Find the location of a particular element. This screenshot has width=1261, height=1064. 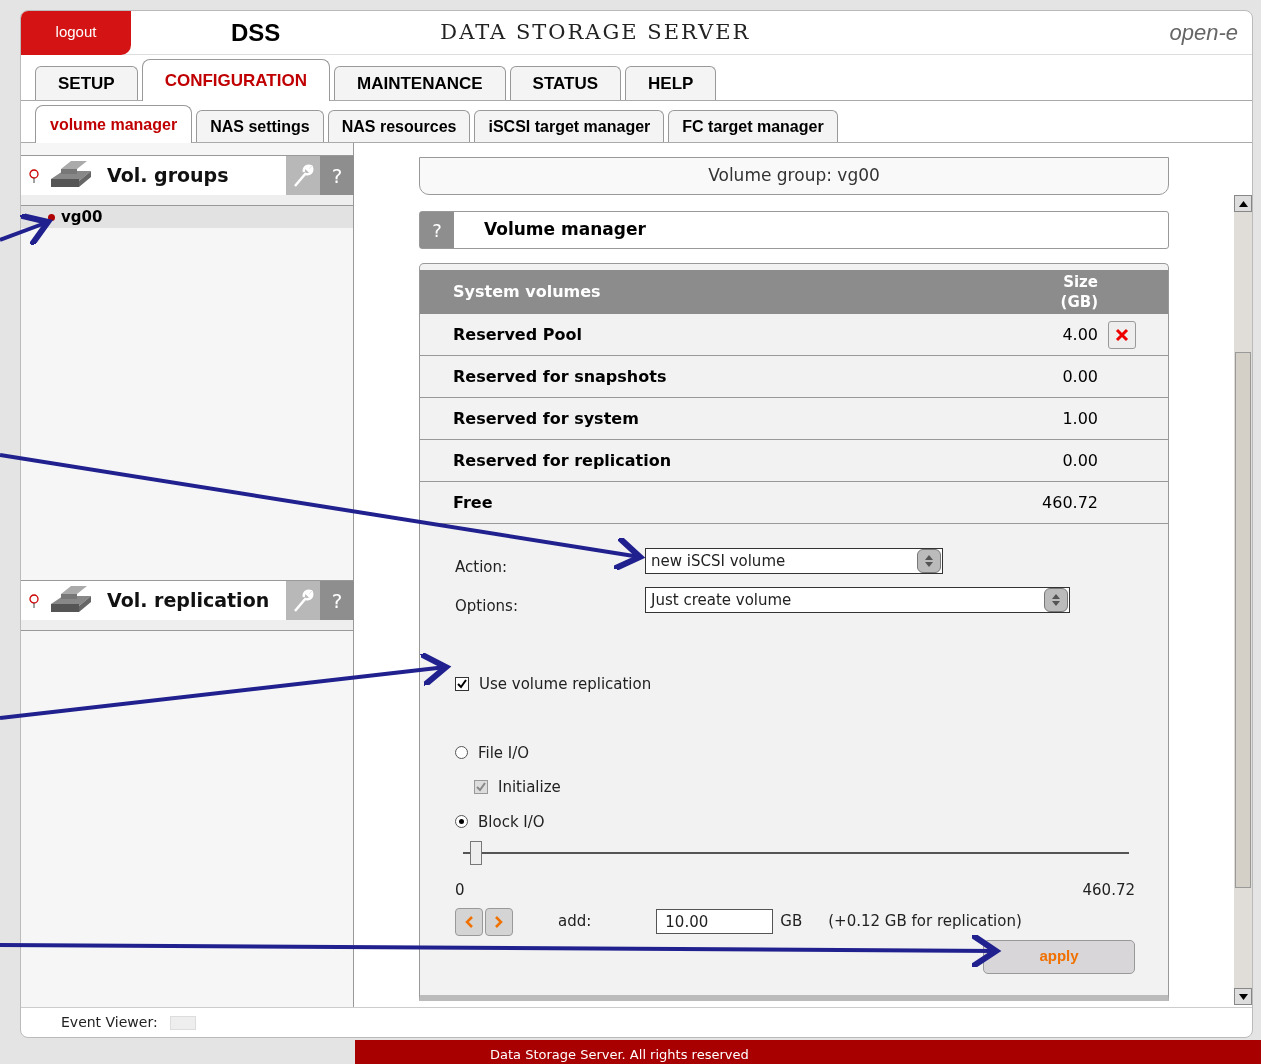

scrollbar is located at coordinates (1243, 600).